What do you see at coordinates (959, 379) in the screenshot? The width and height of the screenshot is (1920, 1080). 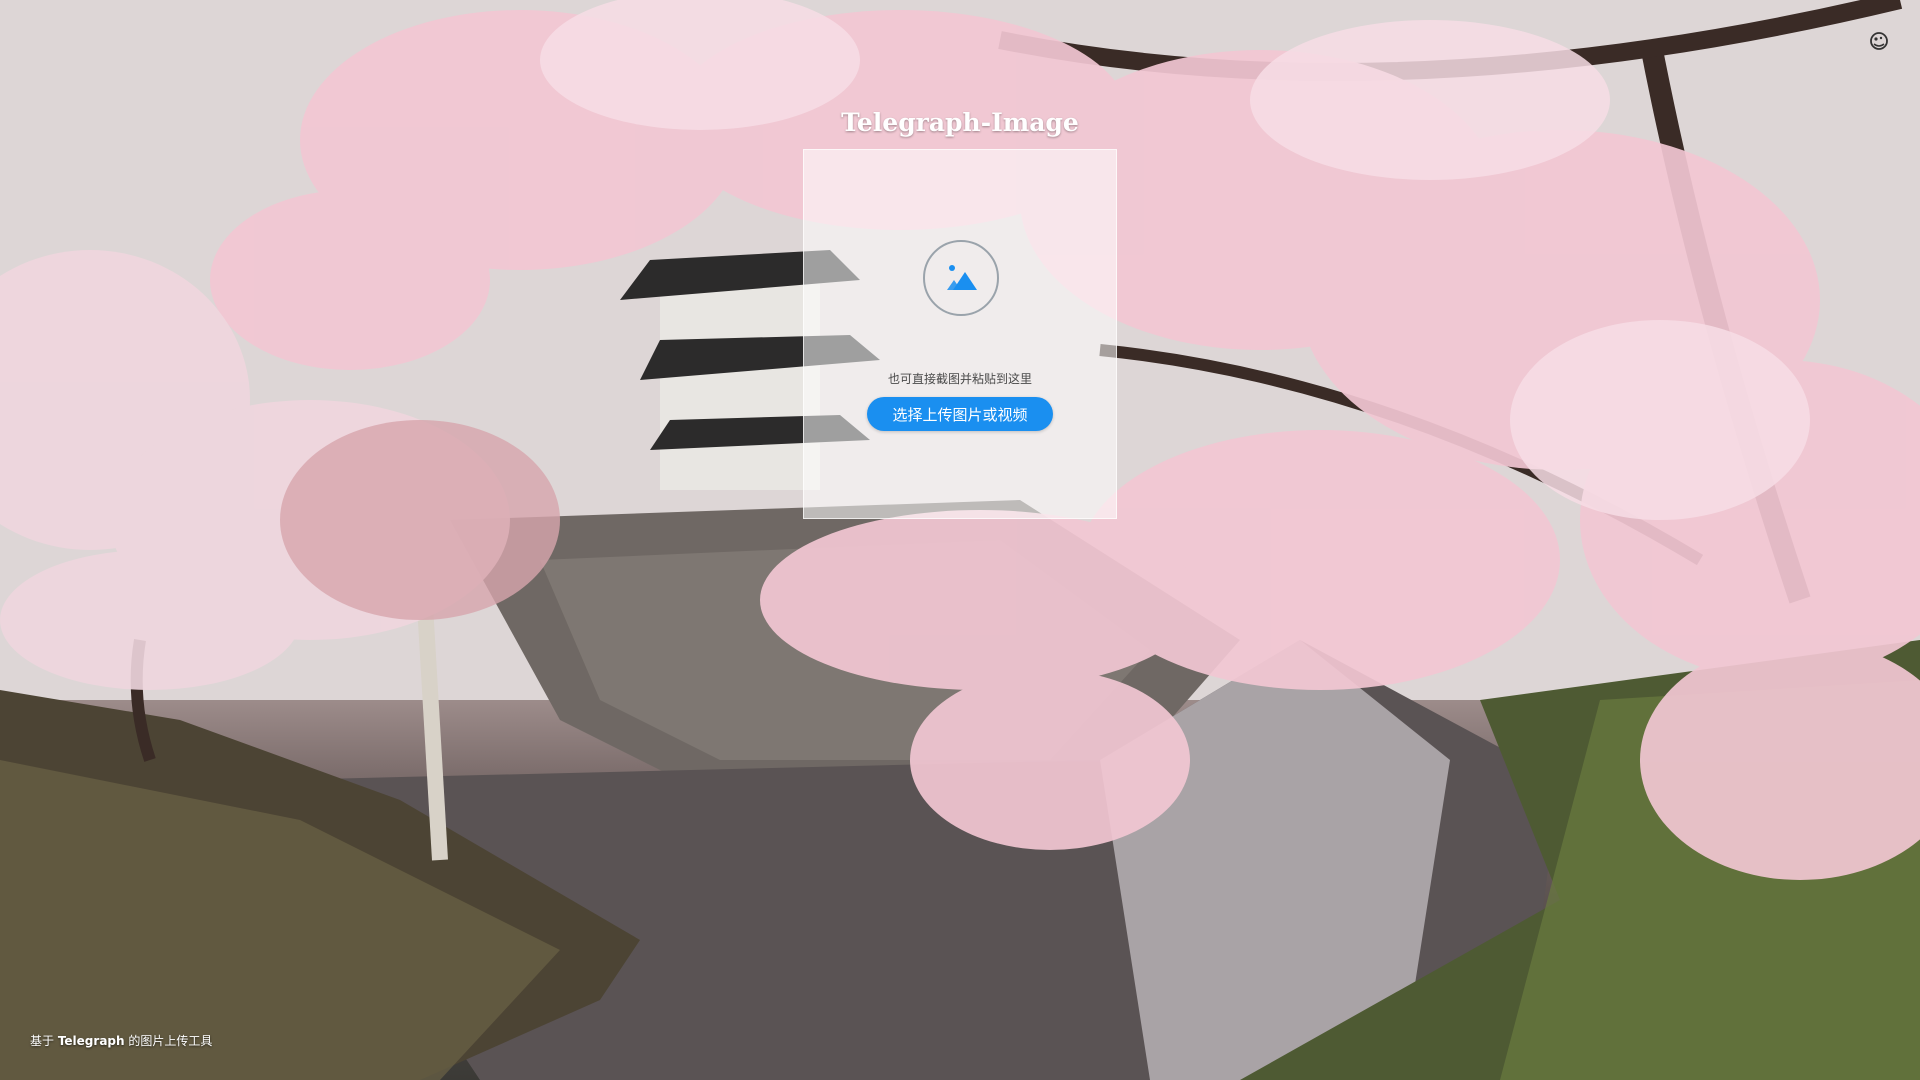 I see `paste-hint: 也可直接截图并粘贴到这里` at bounding box center [959, 379].